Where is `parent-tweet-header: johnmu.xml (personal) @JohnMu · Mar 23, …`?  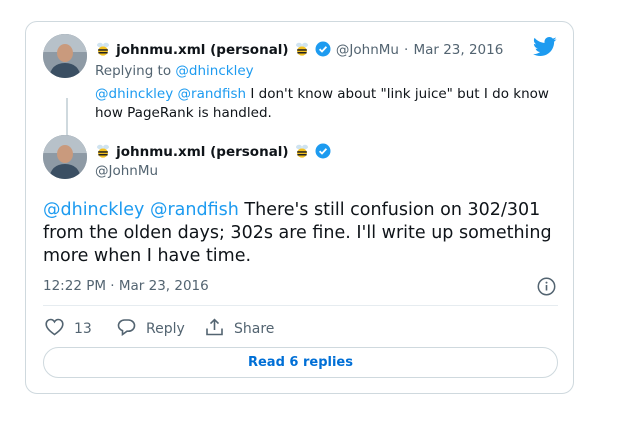
parent-tweet-header: johnmu.xml (personal) @JohnMu · Mar 23, … is located at coordinates (299, 48).